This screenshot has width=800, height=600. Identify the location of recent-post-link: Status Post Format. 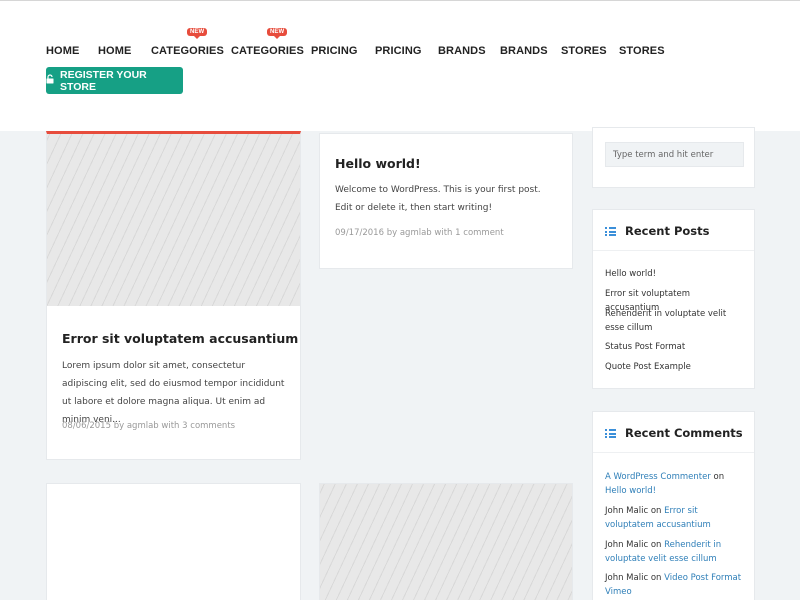
(676, 347).